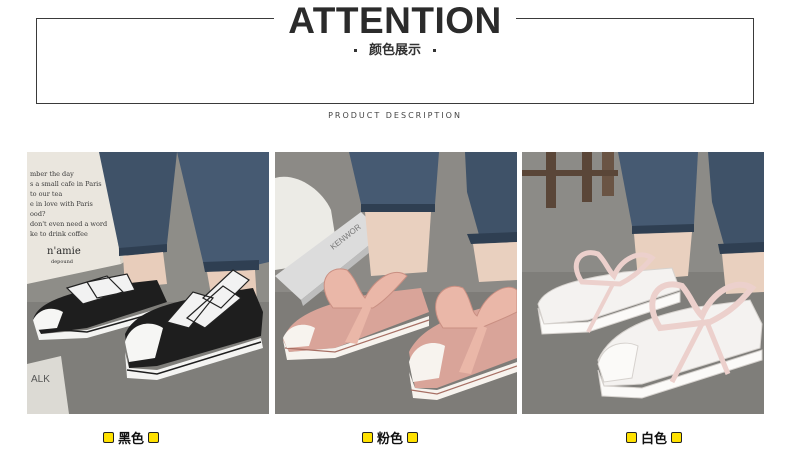 The image size is (790, 460). I want to click on bag-line-6: don't even need a word, so click(68, 224).